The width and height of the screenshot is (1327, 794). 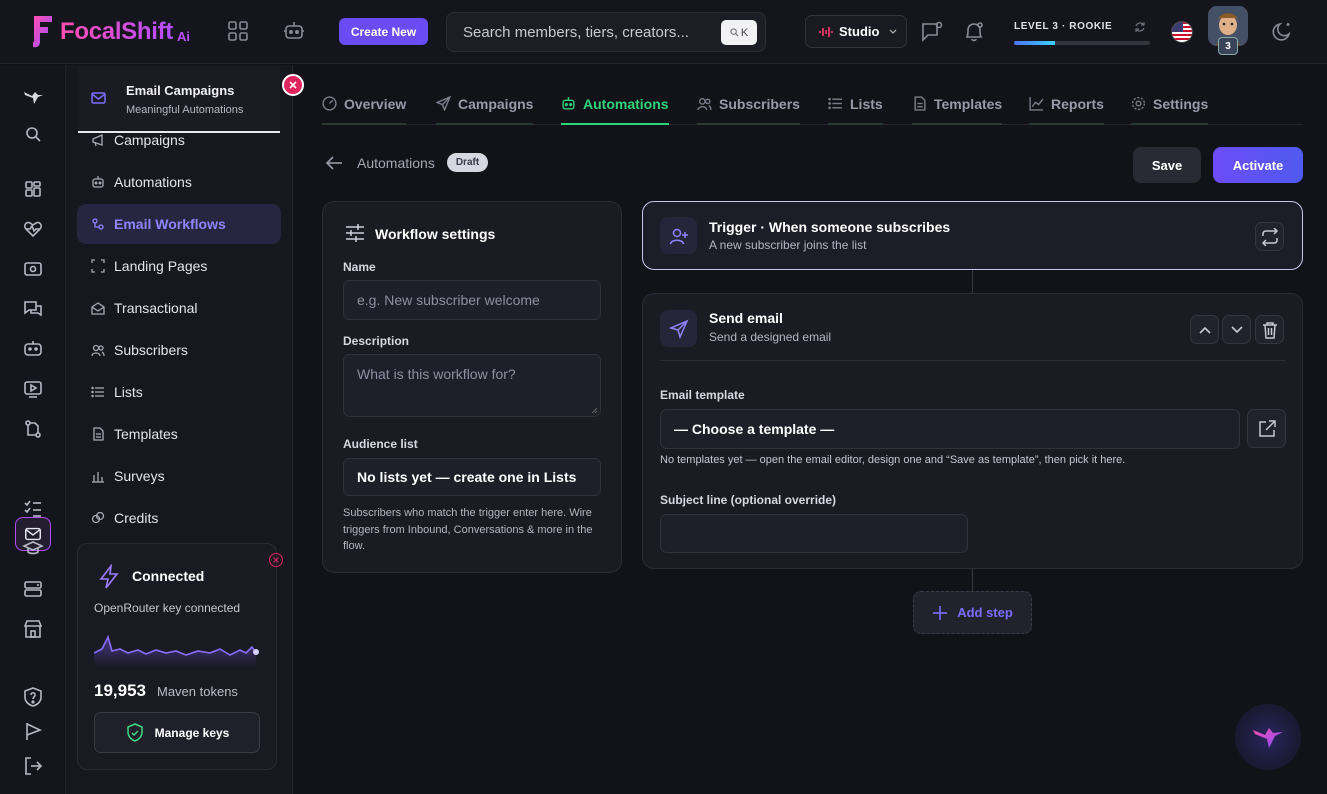 I want to click on sidebar-item-transactional: Transactional, so click(x=179, y=308).